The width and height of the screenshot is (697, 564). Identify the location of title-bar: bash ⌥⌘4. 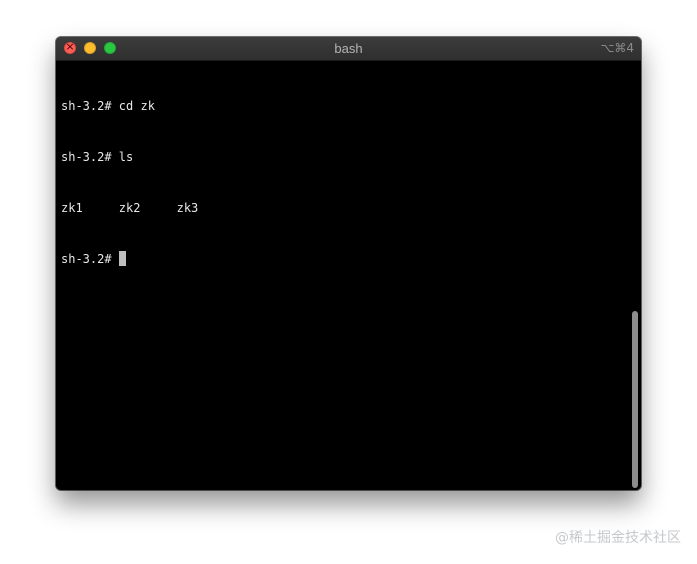
(348, 49).